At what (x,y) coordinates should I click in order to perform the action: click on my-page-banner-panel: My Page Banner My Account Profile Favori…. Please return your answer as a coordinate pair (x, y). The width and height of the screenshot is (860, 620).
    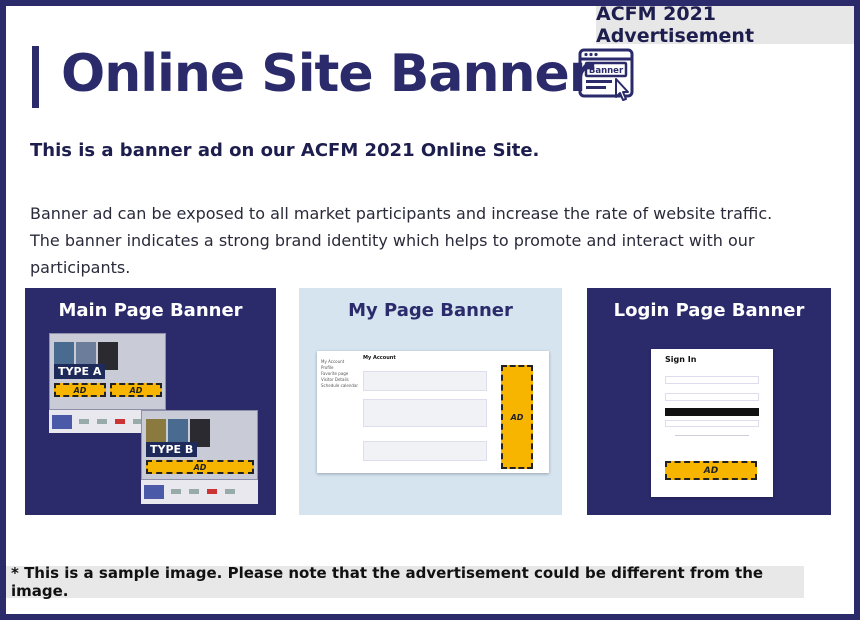
    Looking at the image, I should click on (430, 401).